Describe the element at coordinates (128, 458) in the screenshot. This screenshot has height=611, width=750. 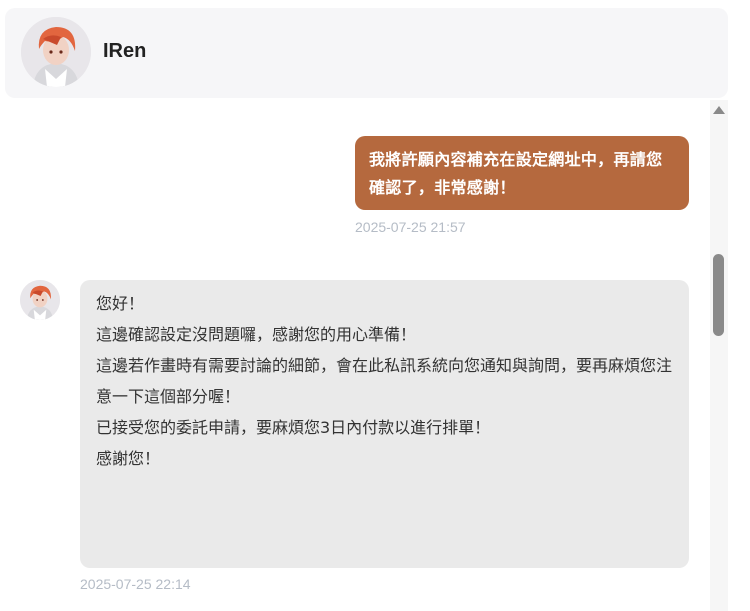
I see `message-line: 感謝您！` at that location.